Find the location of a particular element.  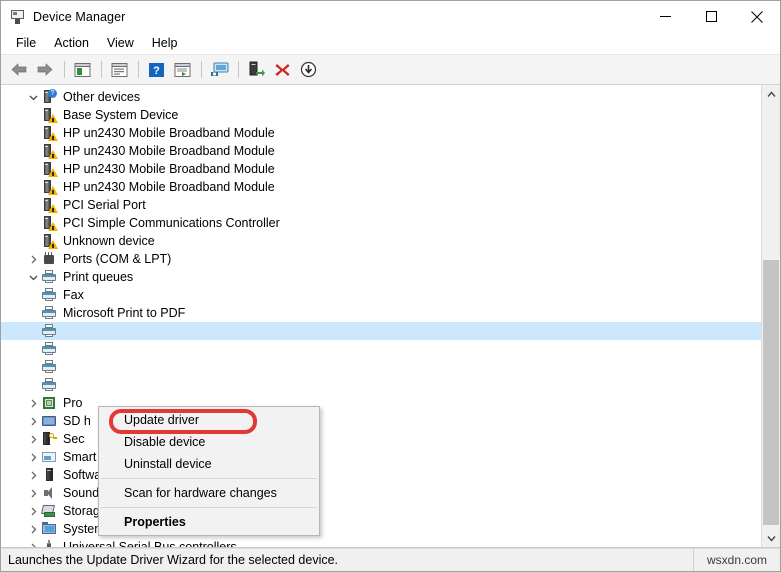

menu-file: File is located at coordinates (26, 43).